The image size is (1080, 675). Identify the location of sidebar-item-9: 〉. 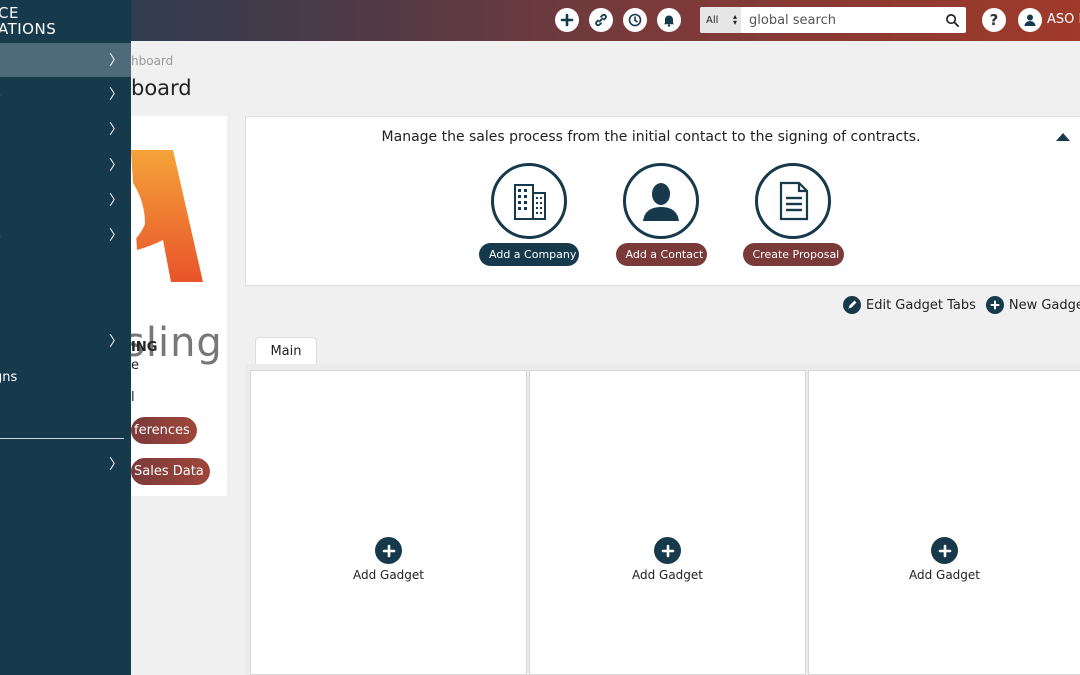
(65, 341).